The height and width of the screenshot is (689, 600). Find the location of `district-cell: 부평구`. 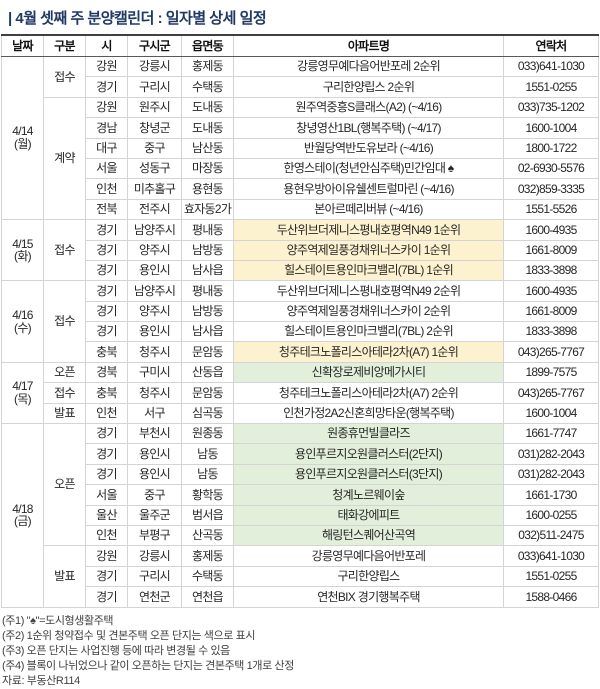

district-cell: 부평구 is located at coordinates (154, 535).